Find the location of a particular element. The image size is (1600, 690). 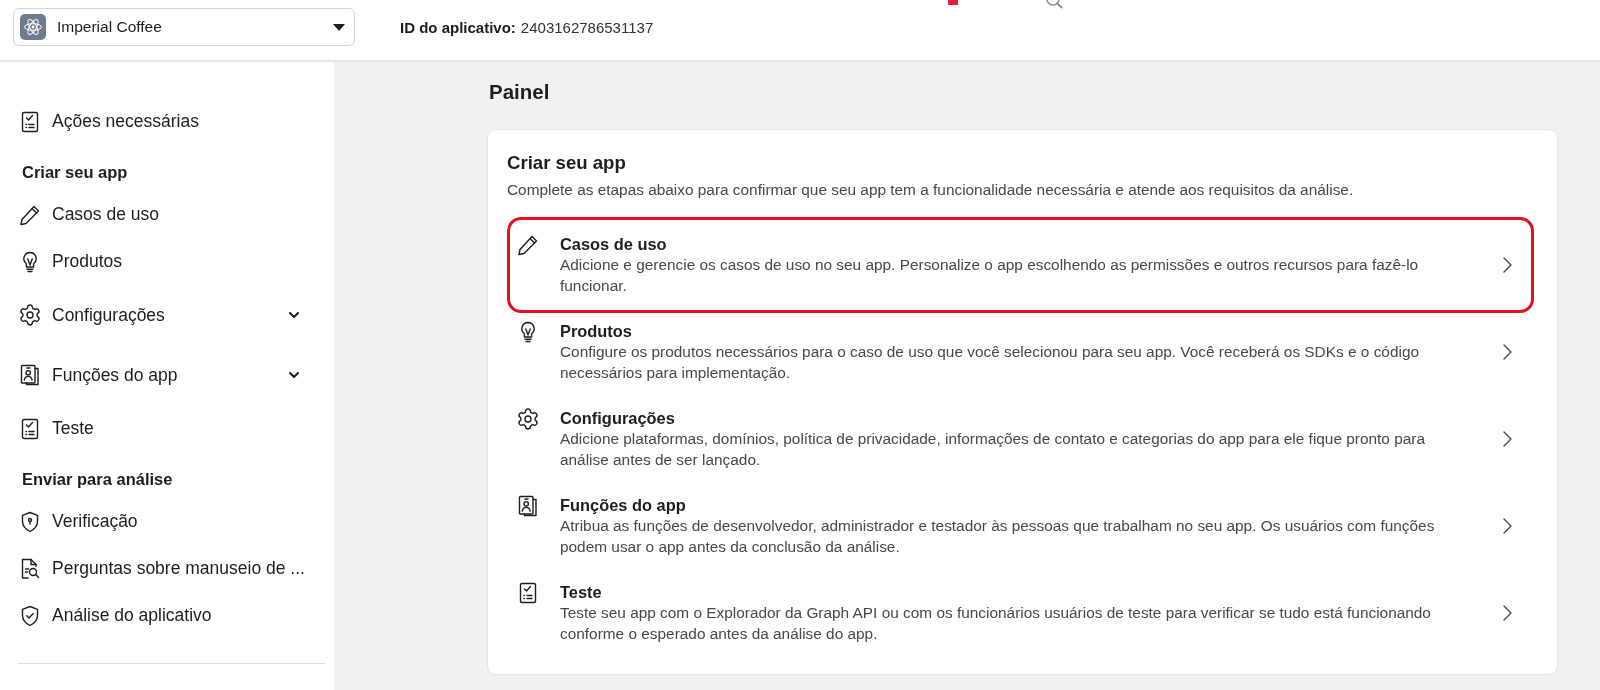

step-item: Casos de uso Adicione e gerencie os casos de uso no seu app. Personalize o app escolhendo as permissões e outros recursos para fazê-lo funcionar. is located at coordinates (1020, 265).